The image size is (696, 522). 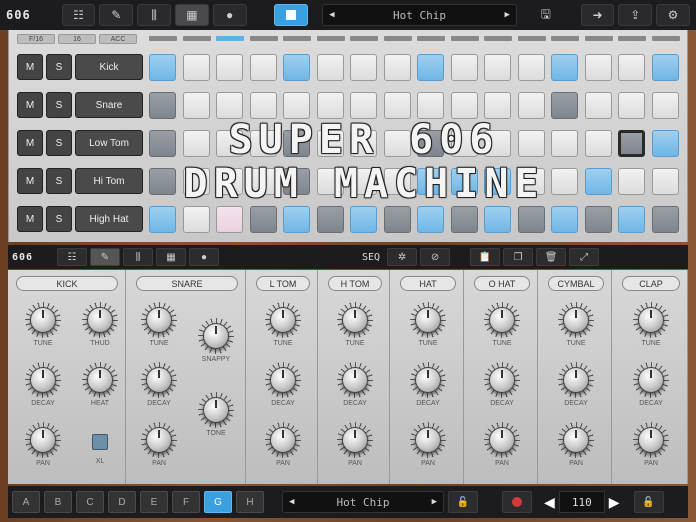 I want to click on bomb-button: ●, so click(x=229, y=15).